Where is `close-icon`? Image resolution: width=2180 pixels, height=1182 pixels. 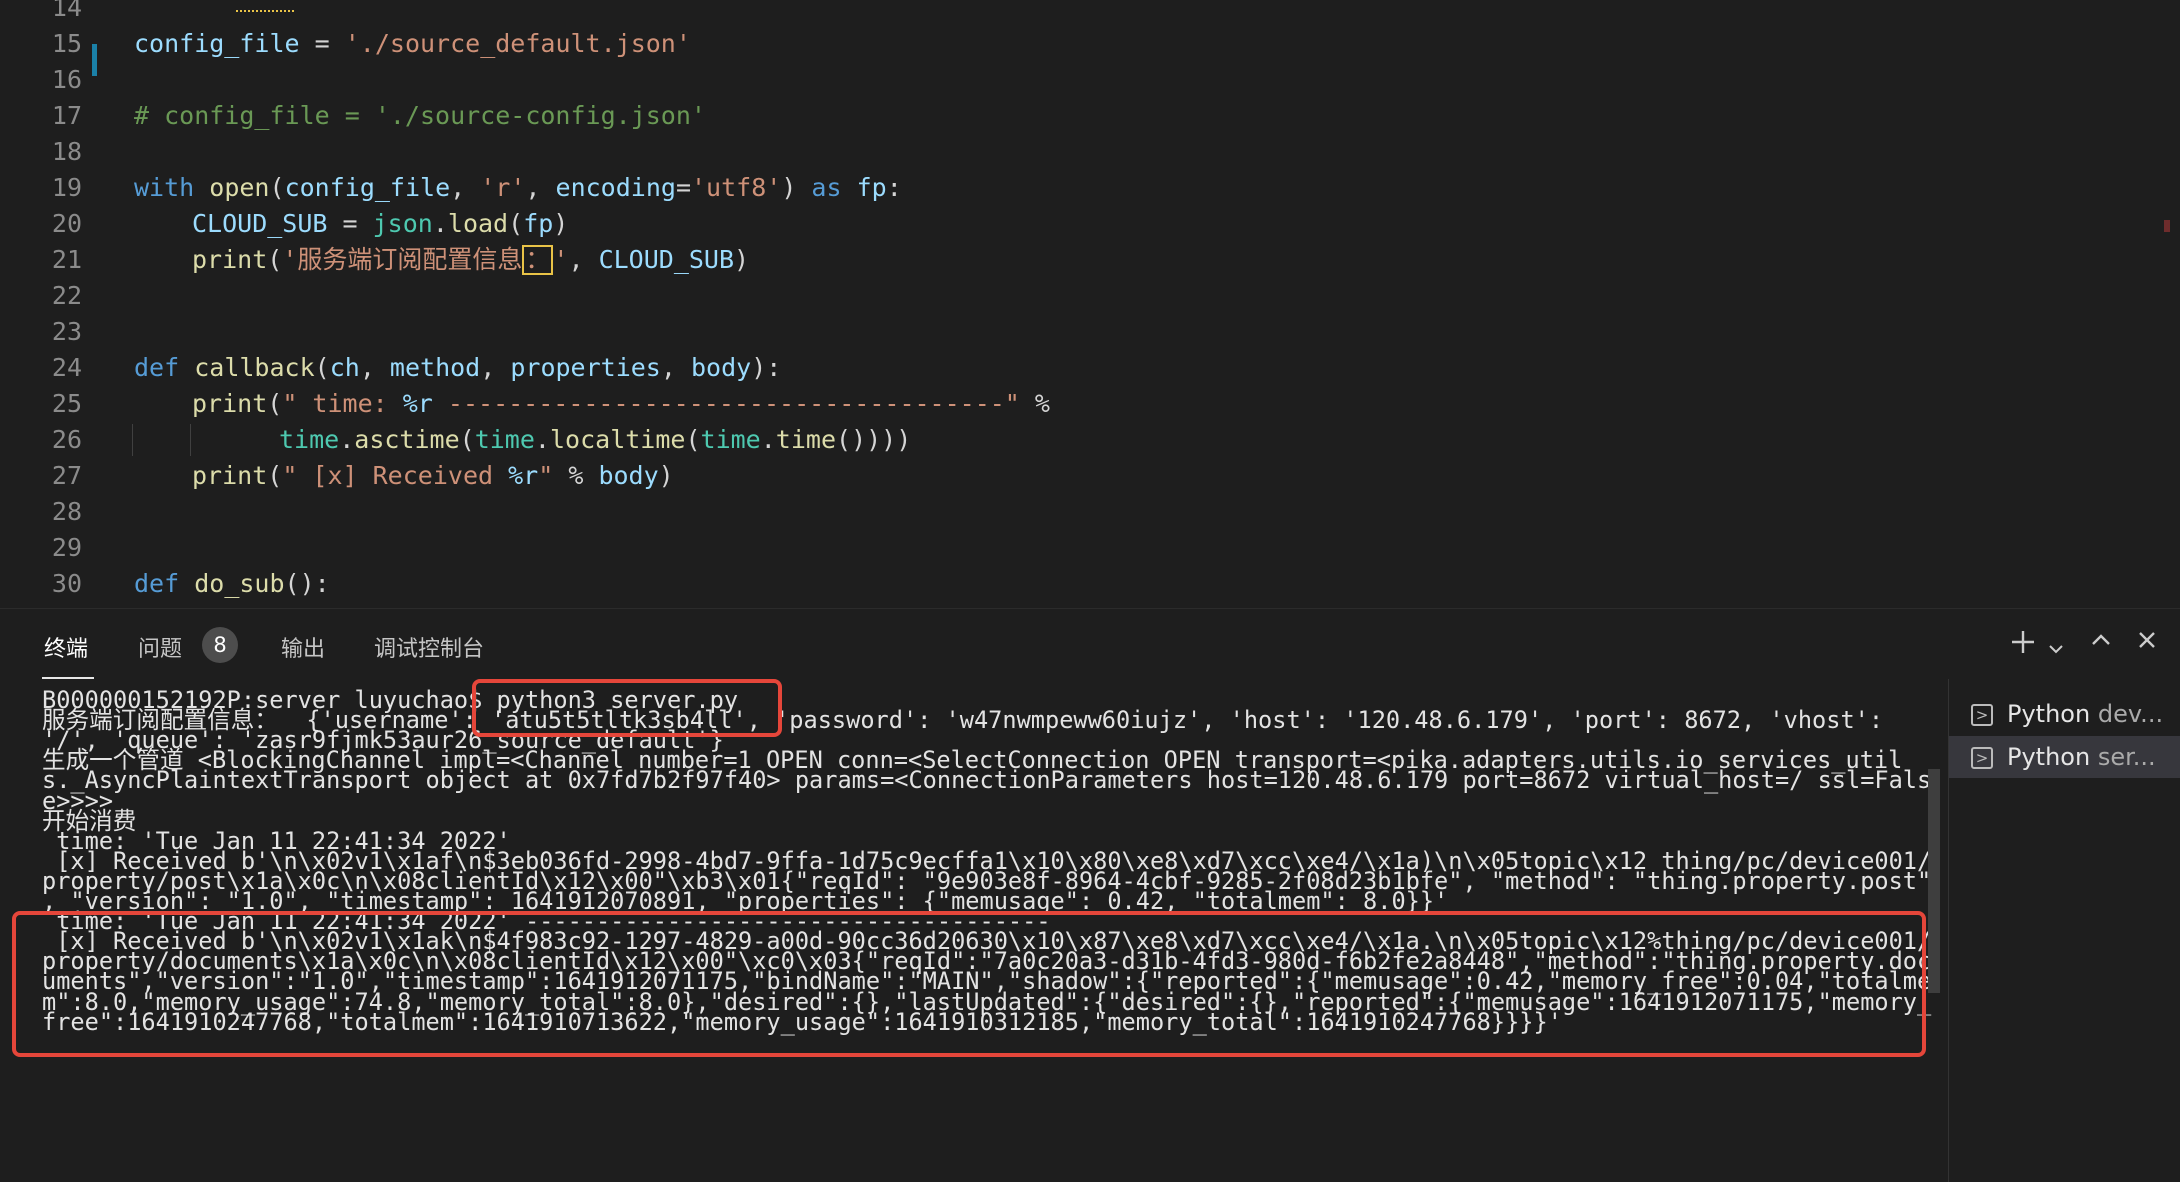 close-icon is located at coordinates (2147, 643).